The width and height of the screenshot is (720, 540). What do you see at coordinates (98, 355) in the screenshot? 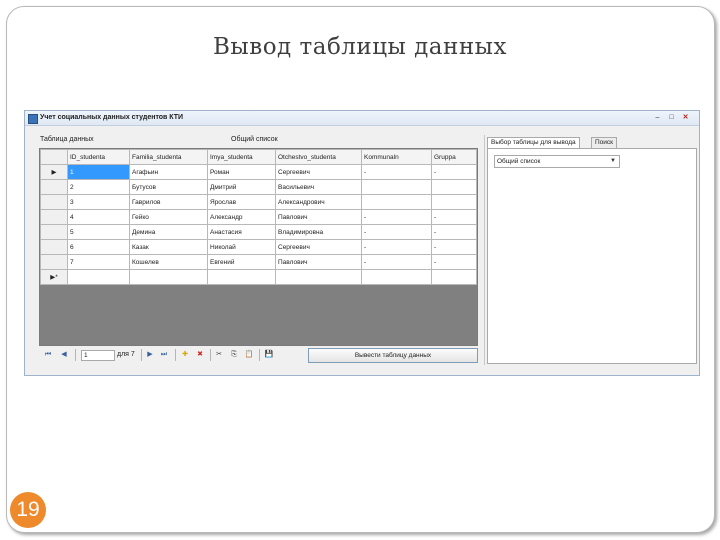
I see `position-input: 1` at bounding box center [98, 355].